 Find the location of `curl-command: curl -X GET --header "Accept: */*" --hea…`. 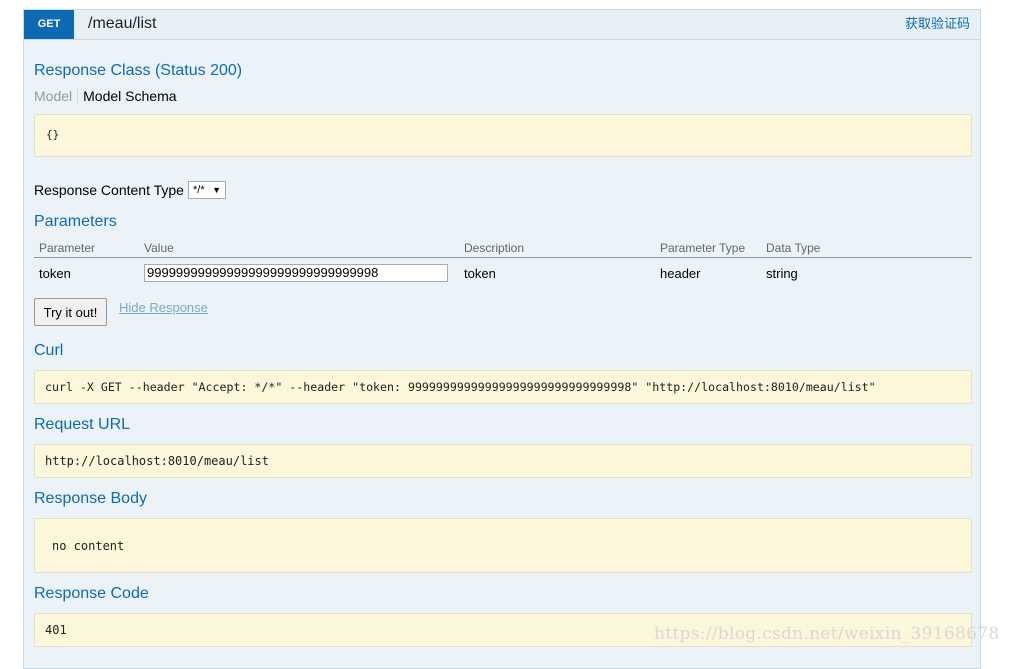

curl-command: curl -X GET --header "Accept: */*" --hea… is located at coordinates (460, 387).